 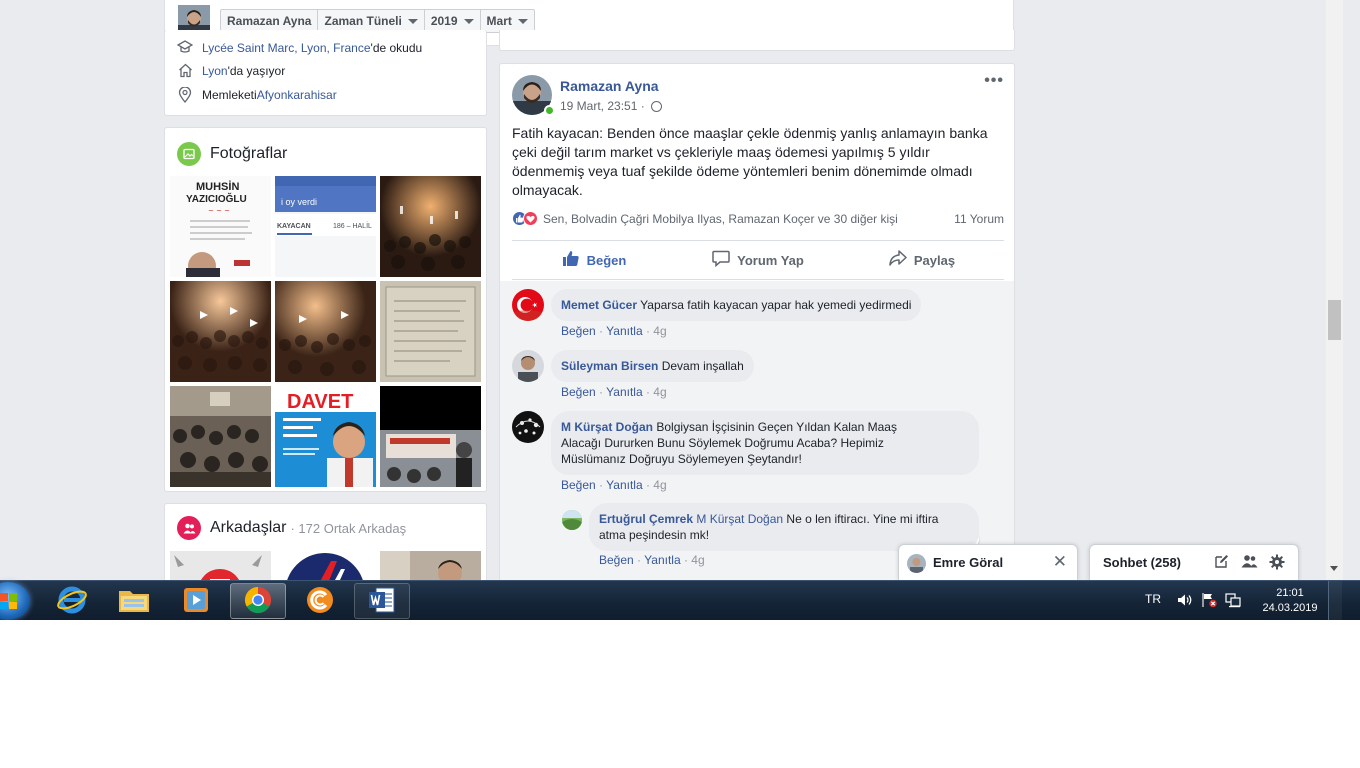 I want to click on chevron-down-icon, so click(x=412, y=21).